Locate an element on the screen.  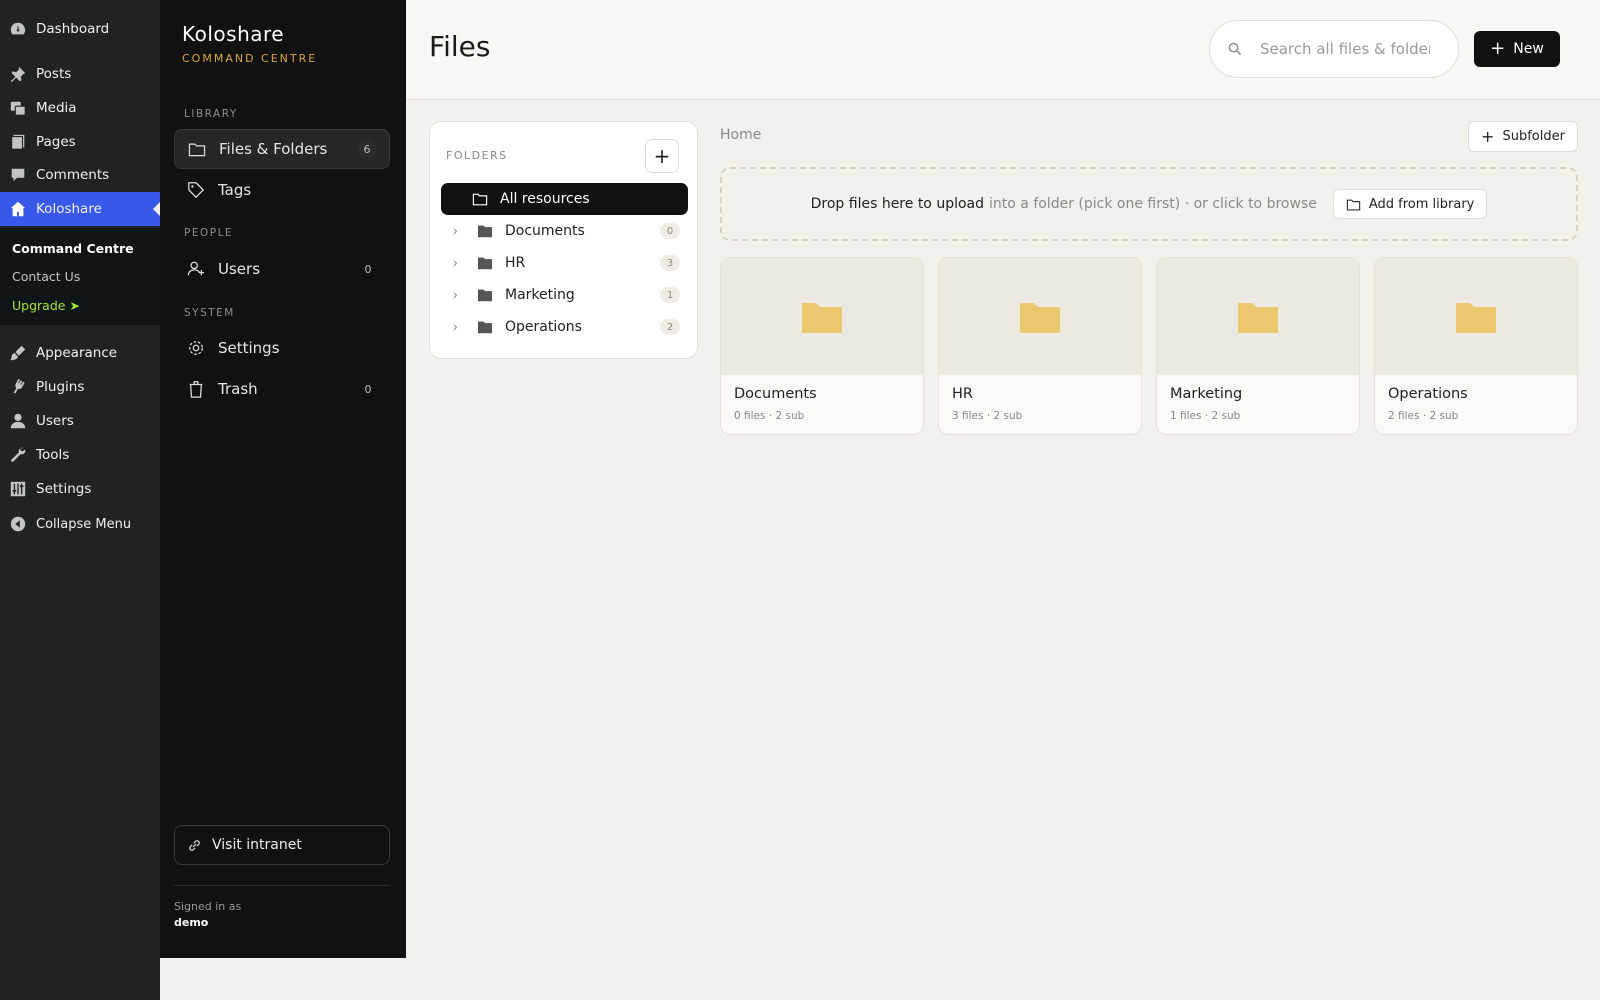
folder-label: Operations is located at coordinates (543, 327).